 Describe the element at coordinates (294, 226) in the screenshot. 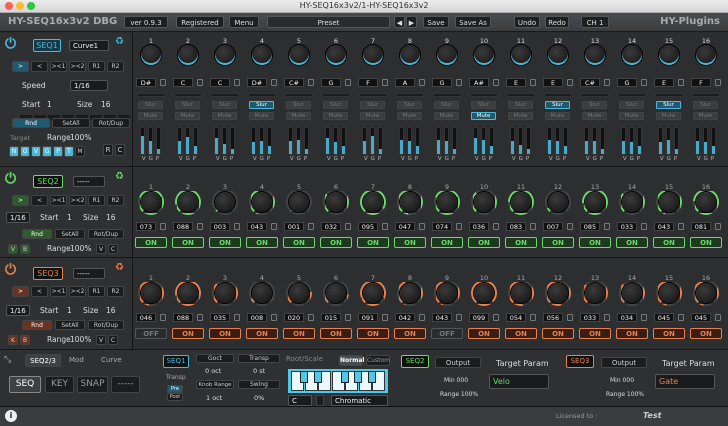

I see `seq2-value: 001` at that location.